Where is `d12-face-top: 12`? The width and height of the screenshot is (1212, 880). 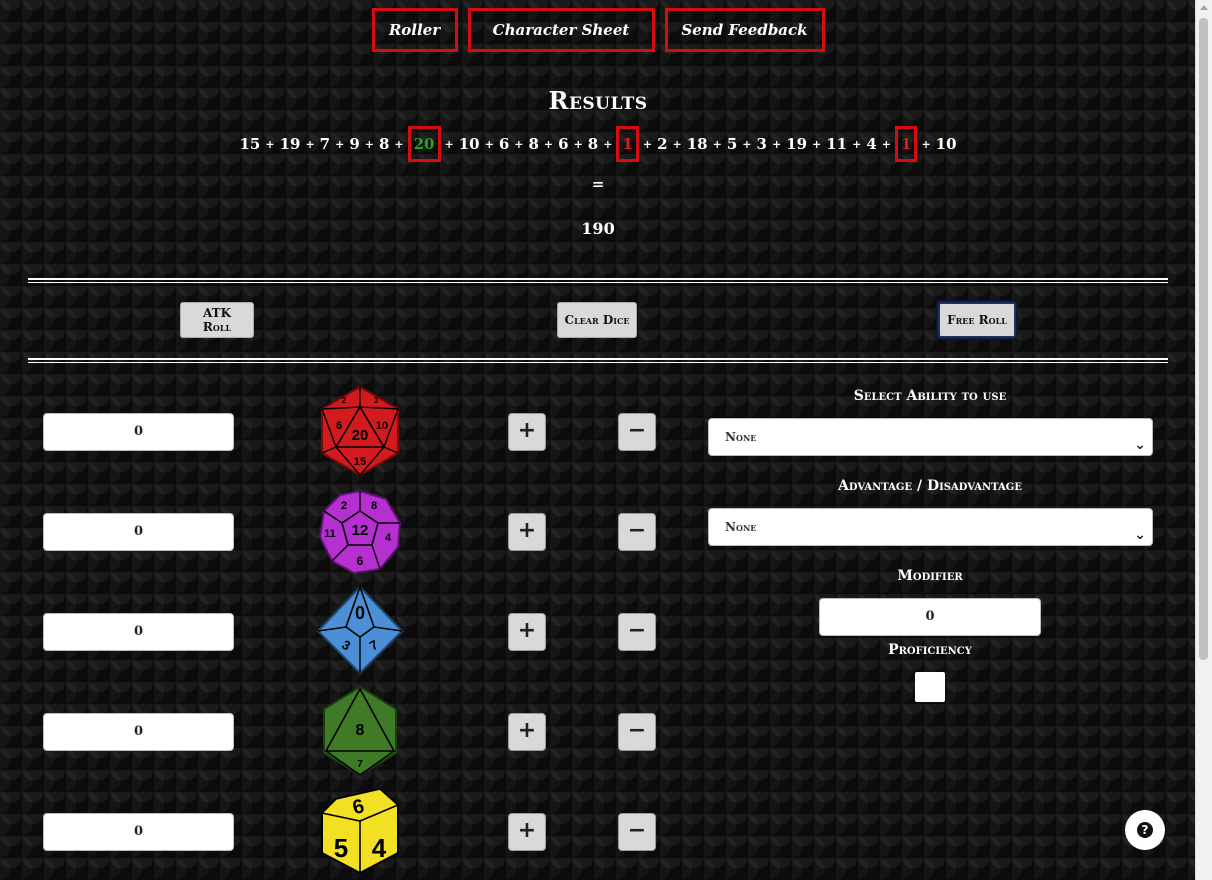 d12-face-top: 12 is located at coordinates (360, 530).